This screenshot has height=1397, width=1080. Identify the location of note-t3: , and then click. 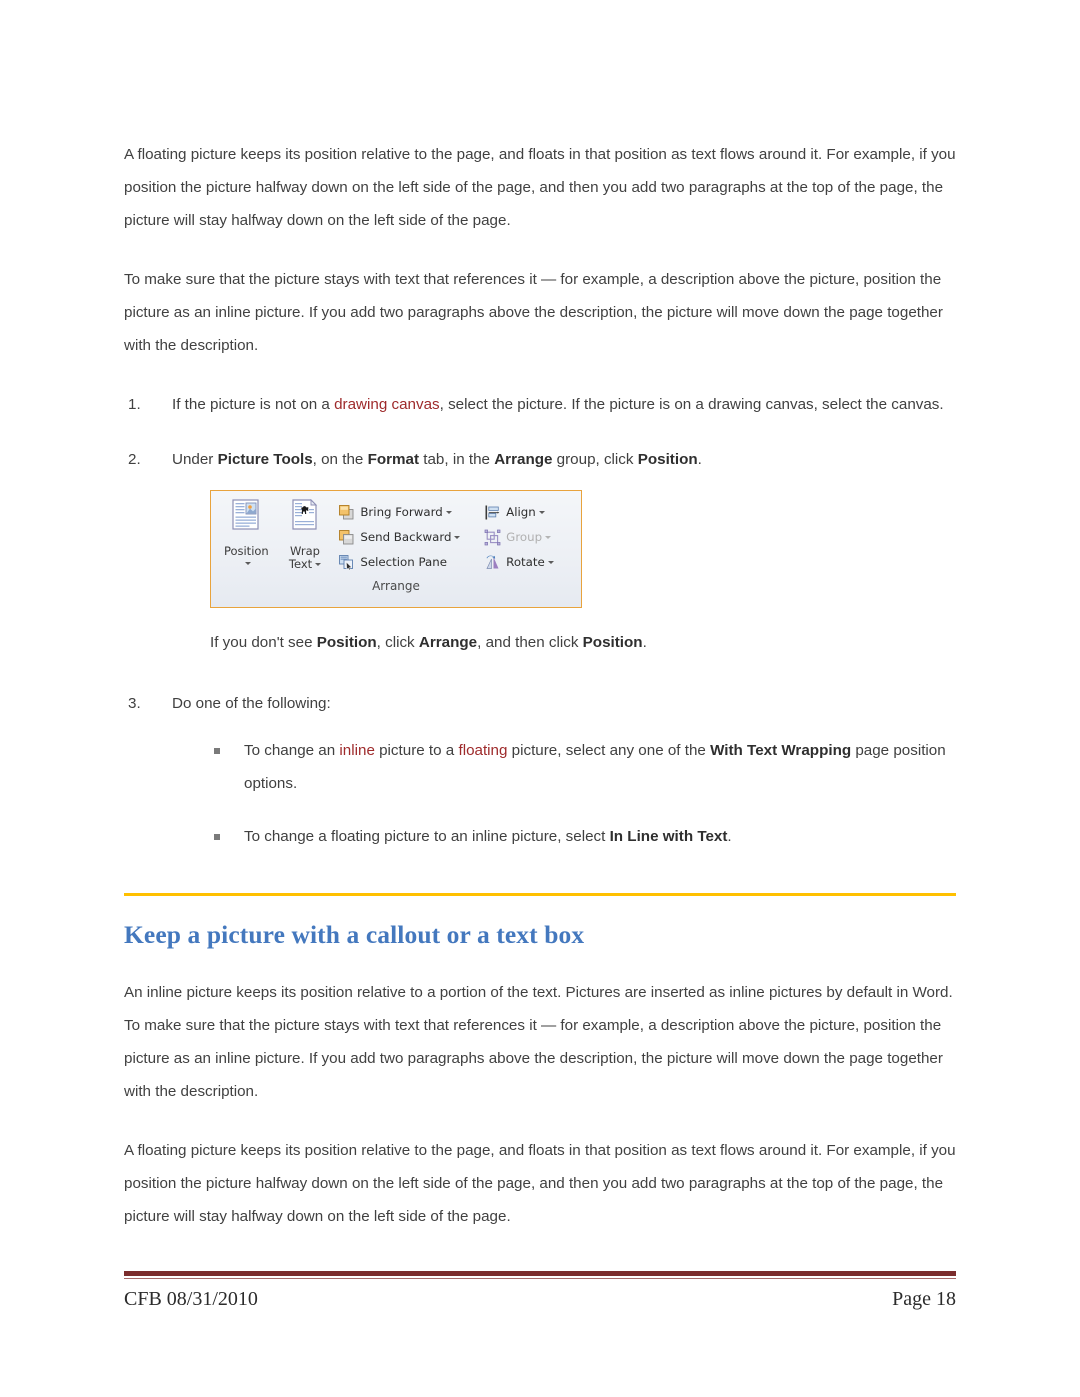
(530, 642).